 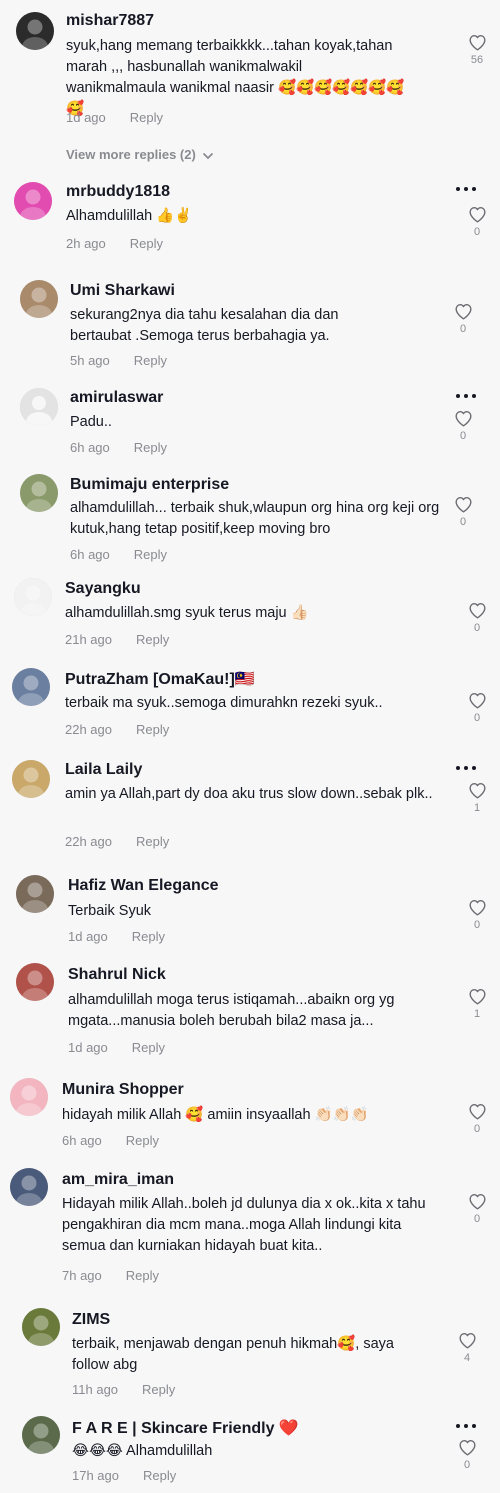 I want to click on comment-username: F A R E | Skincare Friendly ❤️, so click(x=185, y=1428).